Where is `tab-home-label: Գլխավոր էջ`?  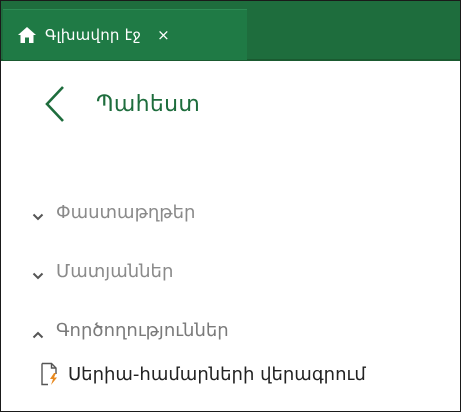
tab-home-label: Գլխավոր էջ is located at coordinates (93, 35).